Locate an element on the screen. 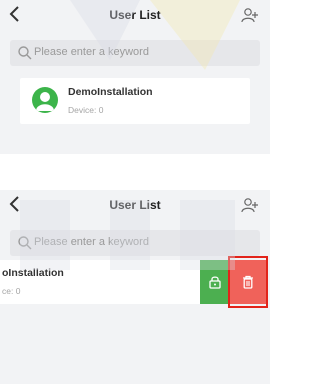 The width and height of the screenshot is (320, 384). user-avatar-icon is located at coordinates (45, 100).